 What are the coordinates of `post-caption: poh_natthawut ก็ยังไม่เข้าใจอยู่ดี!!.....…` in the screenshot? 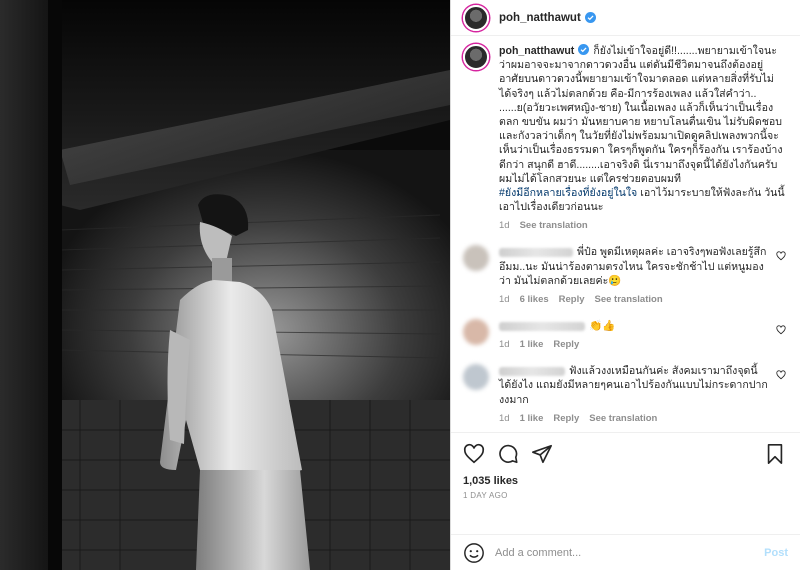 It's located at (624, 137).